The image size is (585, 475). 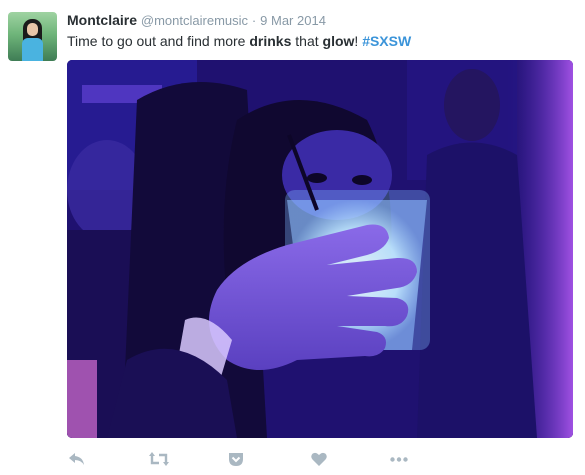 What do you see at coordinates (307, 41) in the screenshot?
I see `tweet-text-part: that` at bounding box center [307, 41].